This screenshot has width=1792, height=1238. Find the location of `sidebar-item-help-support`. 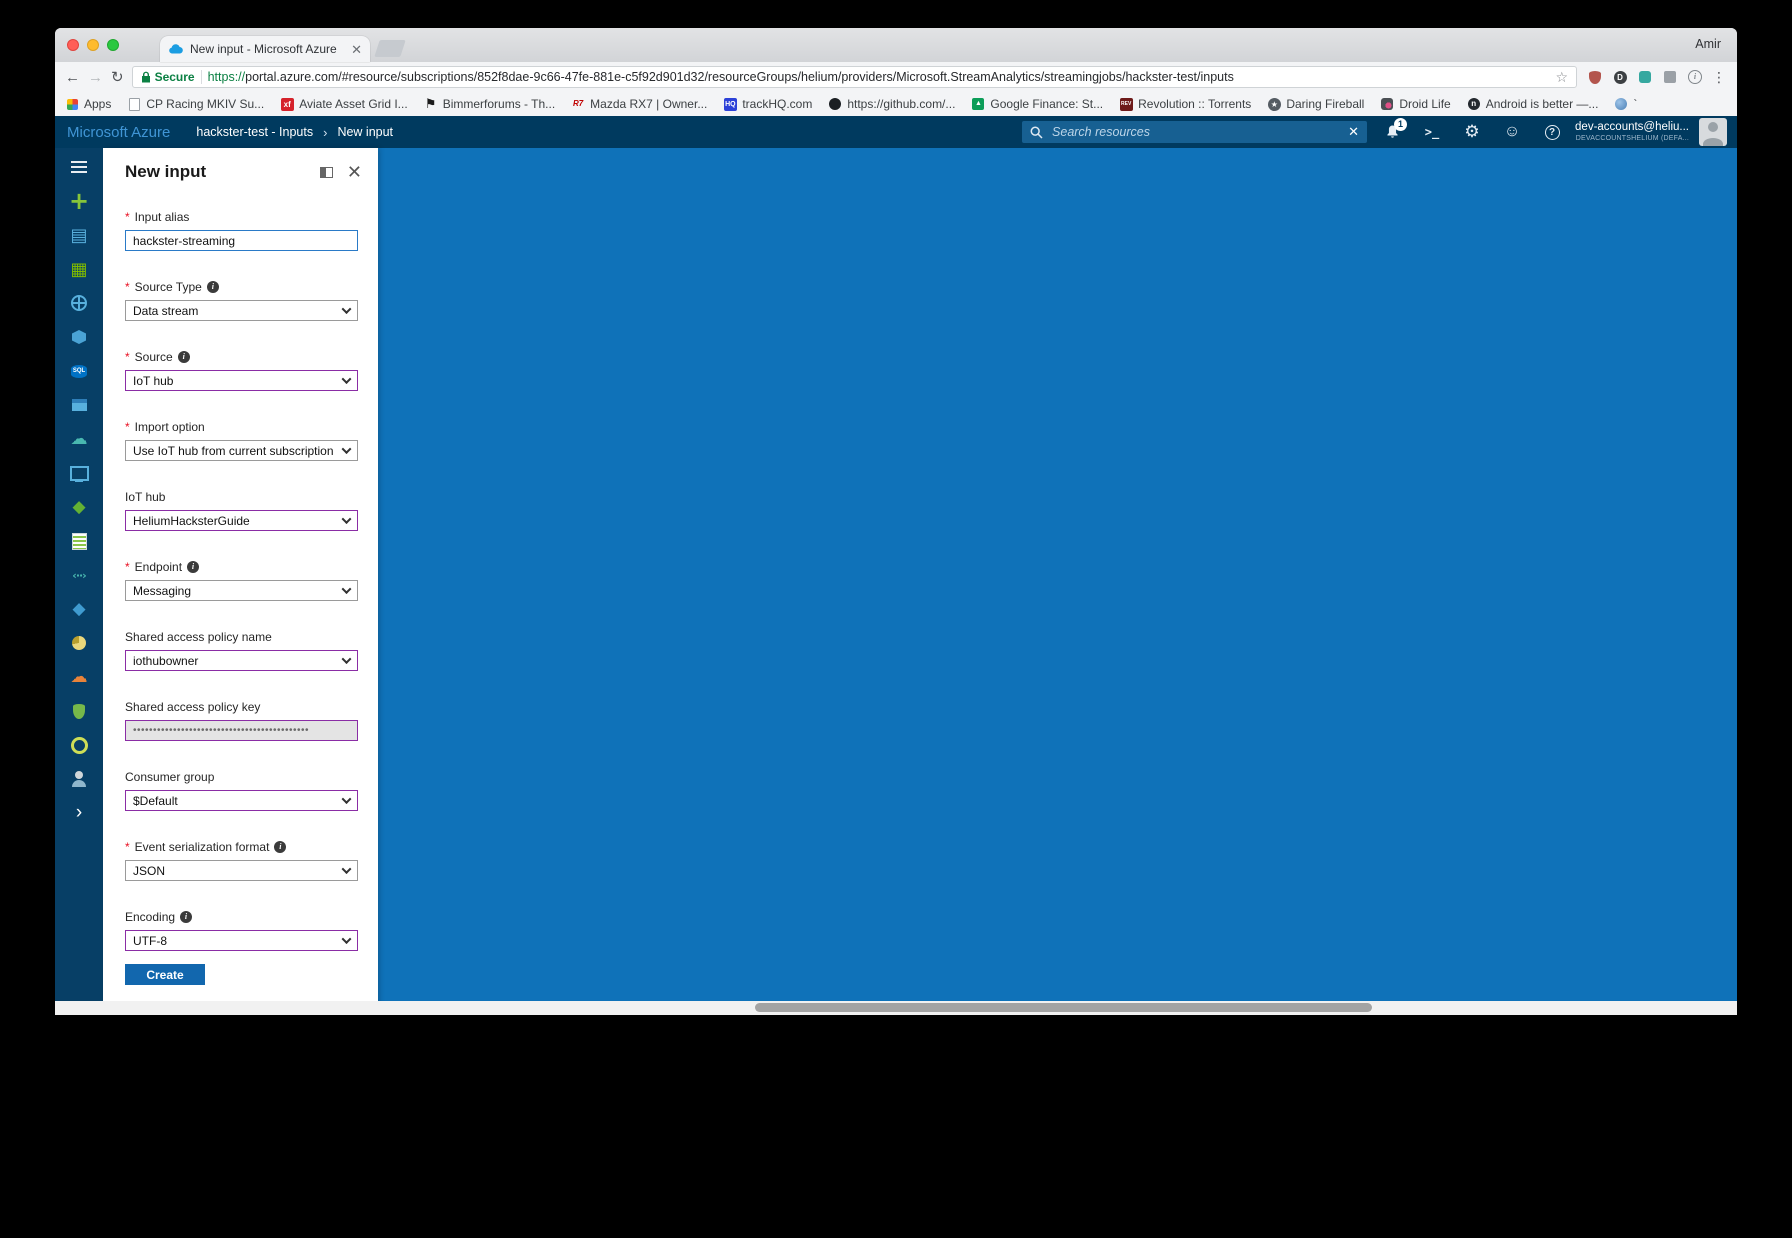

sidebar-item-help-support is located at coordinates (79, 677).